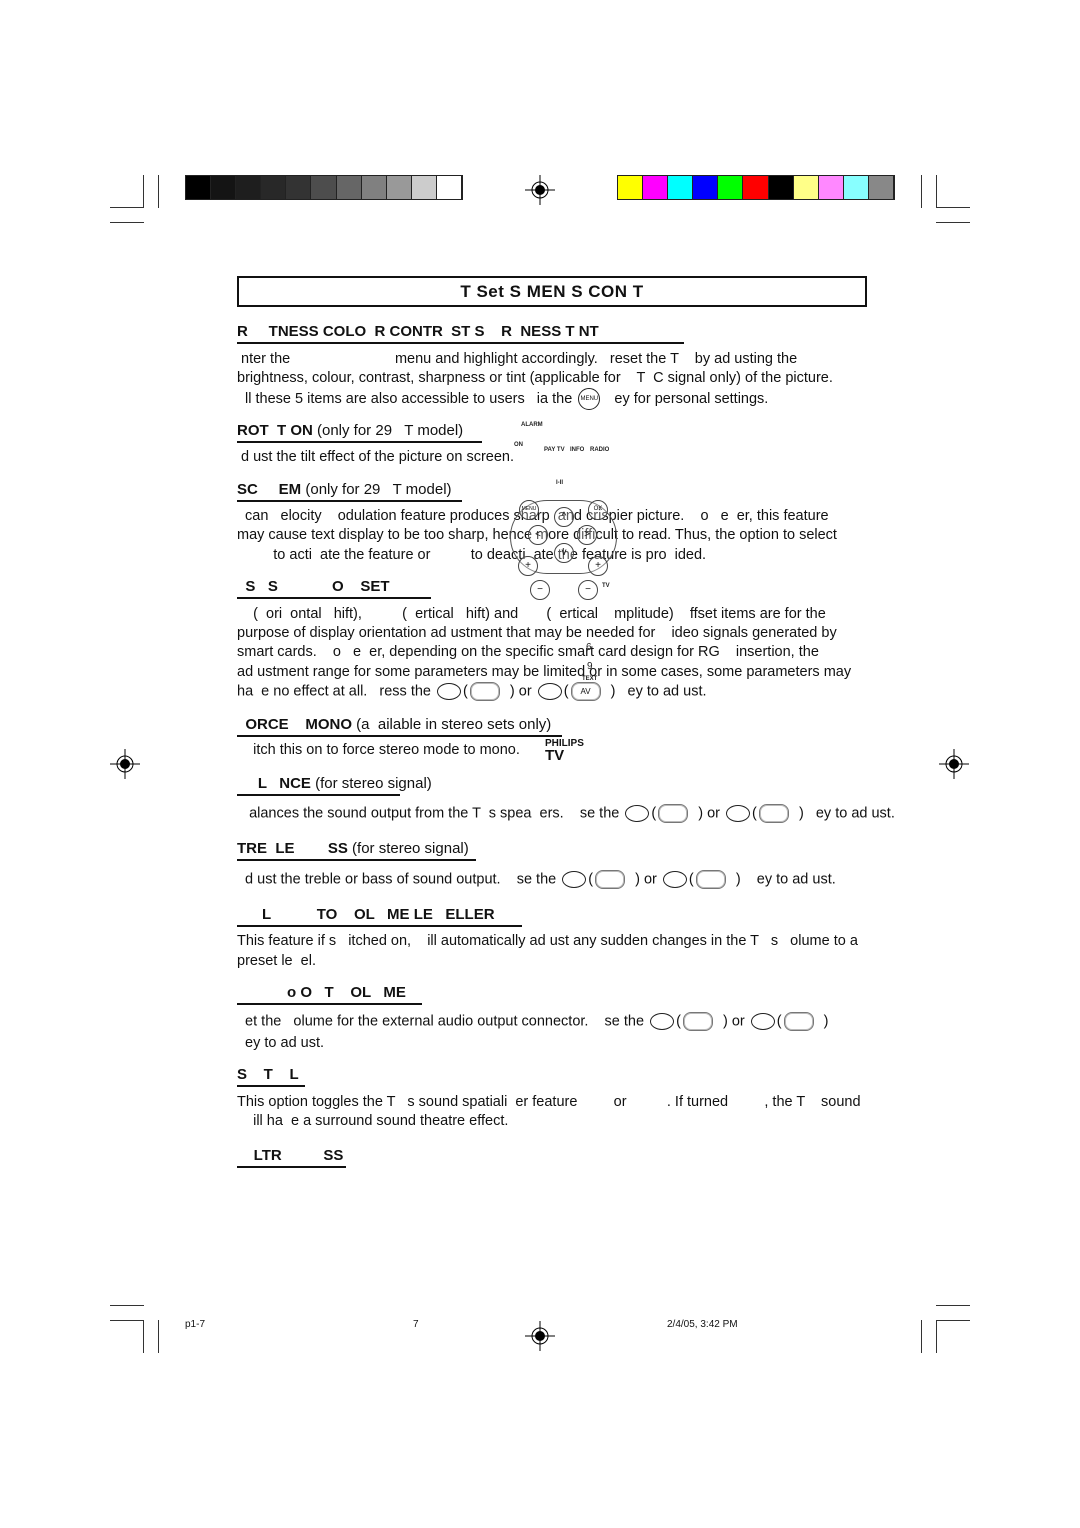  What do you see at coordinates (585, 691) in the screenshot?
I see `remote-button-icon: AV` at bounding box center [585, 691].